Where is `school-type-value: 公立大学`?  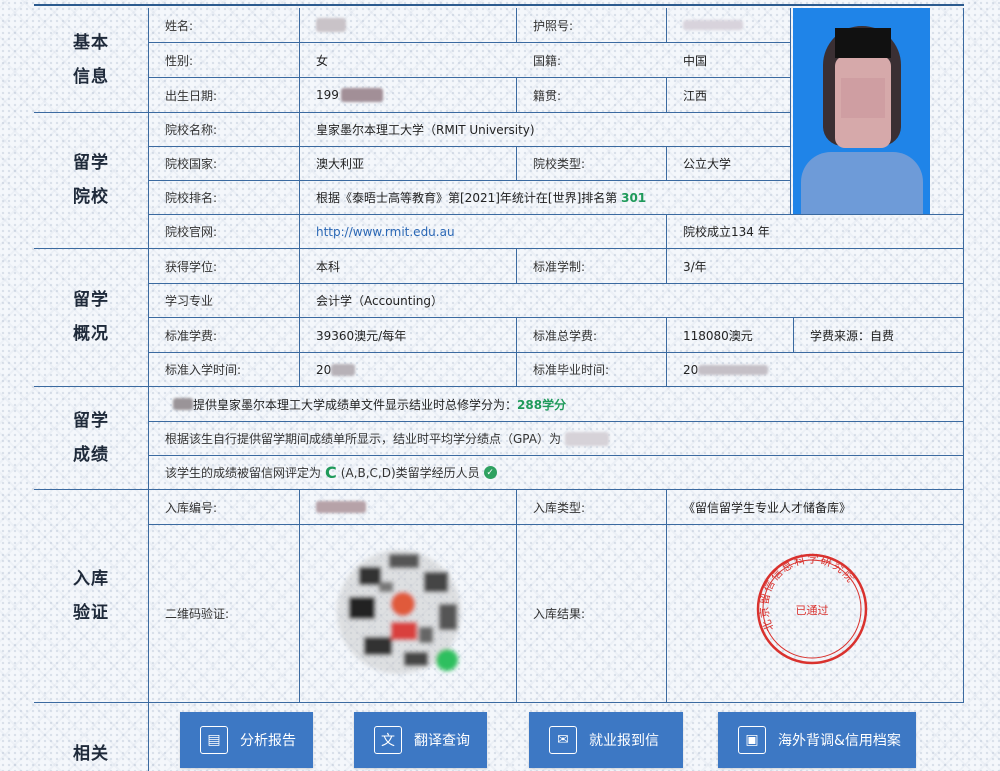
school-type-value: 公立大学 is located at coordinates (707, 164).